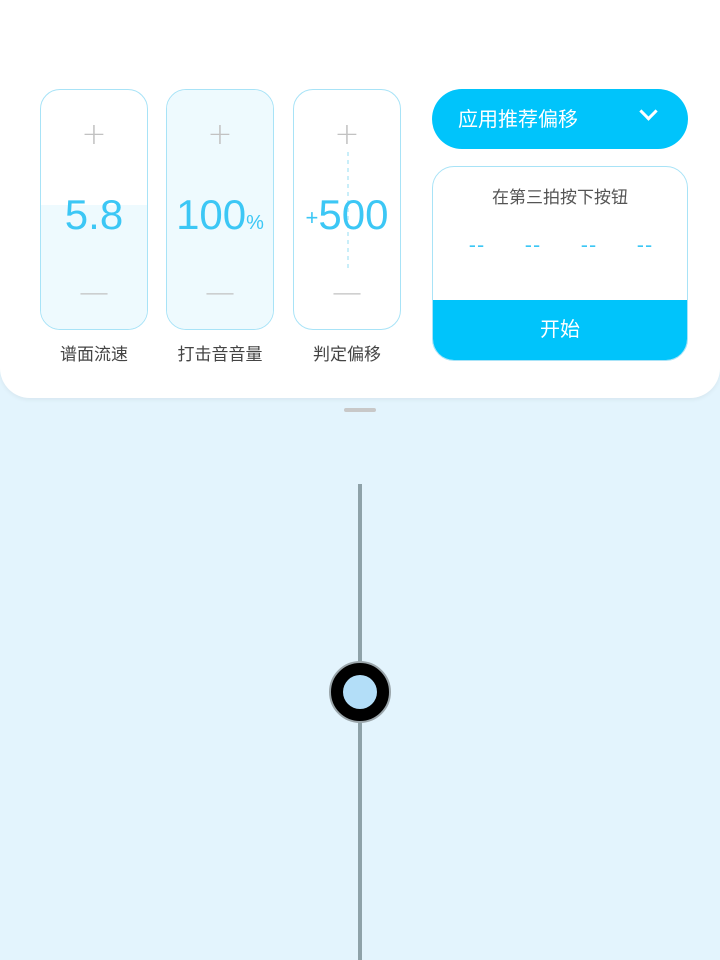 The height and width of the screenshot is (960, 720). What do you see at coordinates (220, 355) in the screenshot?
I see `hit-volume-label: 打击音音量` at bounding box center [220, 355].